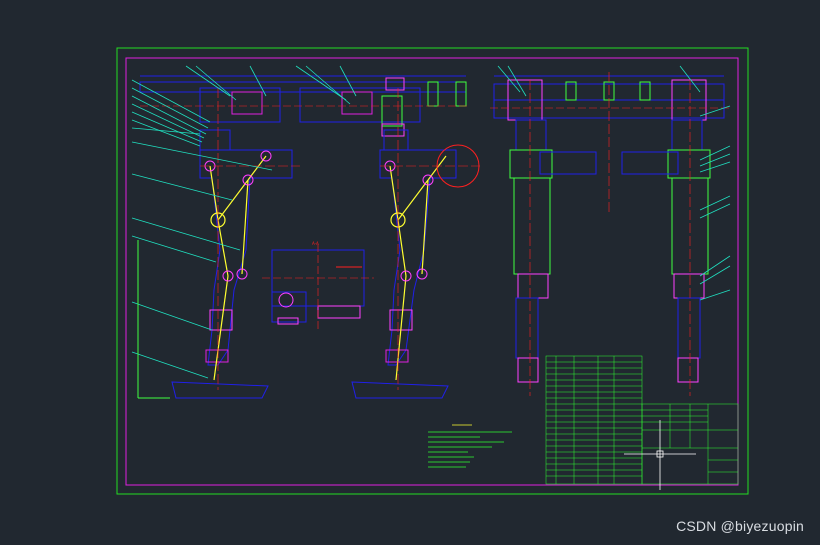 The width and height of the screenshot is (820, 545). I want to click on crosshair-cursor-icon, so click(660, 455).